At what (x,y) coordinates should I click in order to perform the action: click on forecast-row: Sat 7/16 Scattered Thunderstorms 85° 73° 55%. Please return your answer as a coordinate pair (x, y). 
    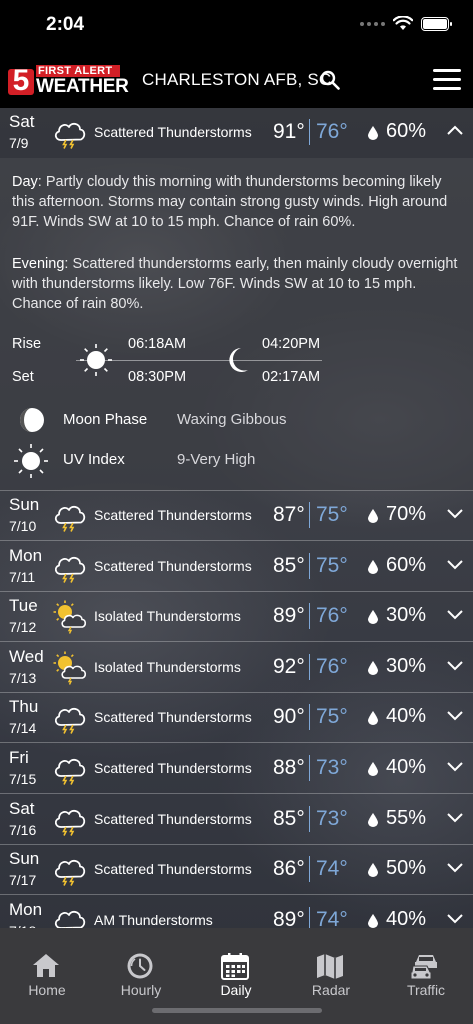
    Looking at the image, I should click on (236, 820).